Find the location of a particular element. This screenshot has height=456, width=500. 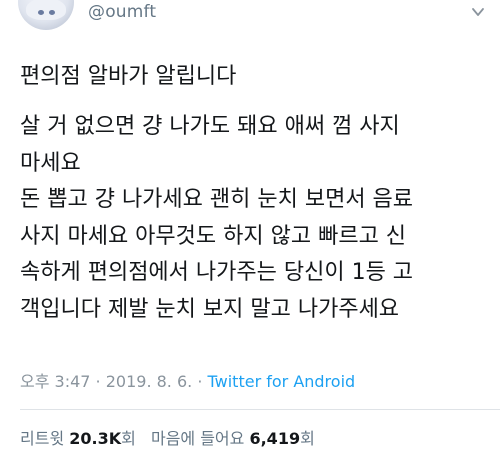

avatar is located at coordinates (46, 15).